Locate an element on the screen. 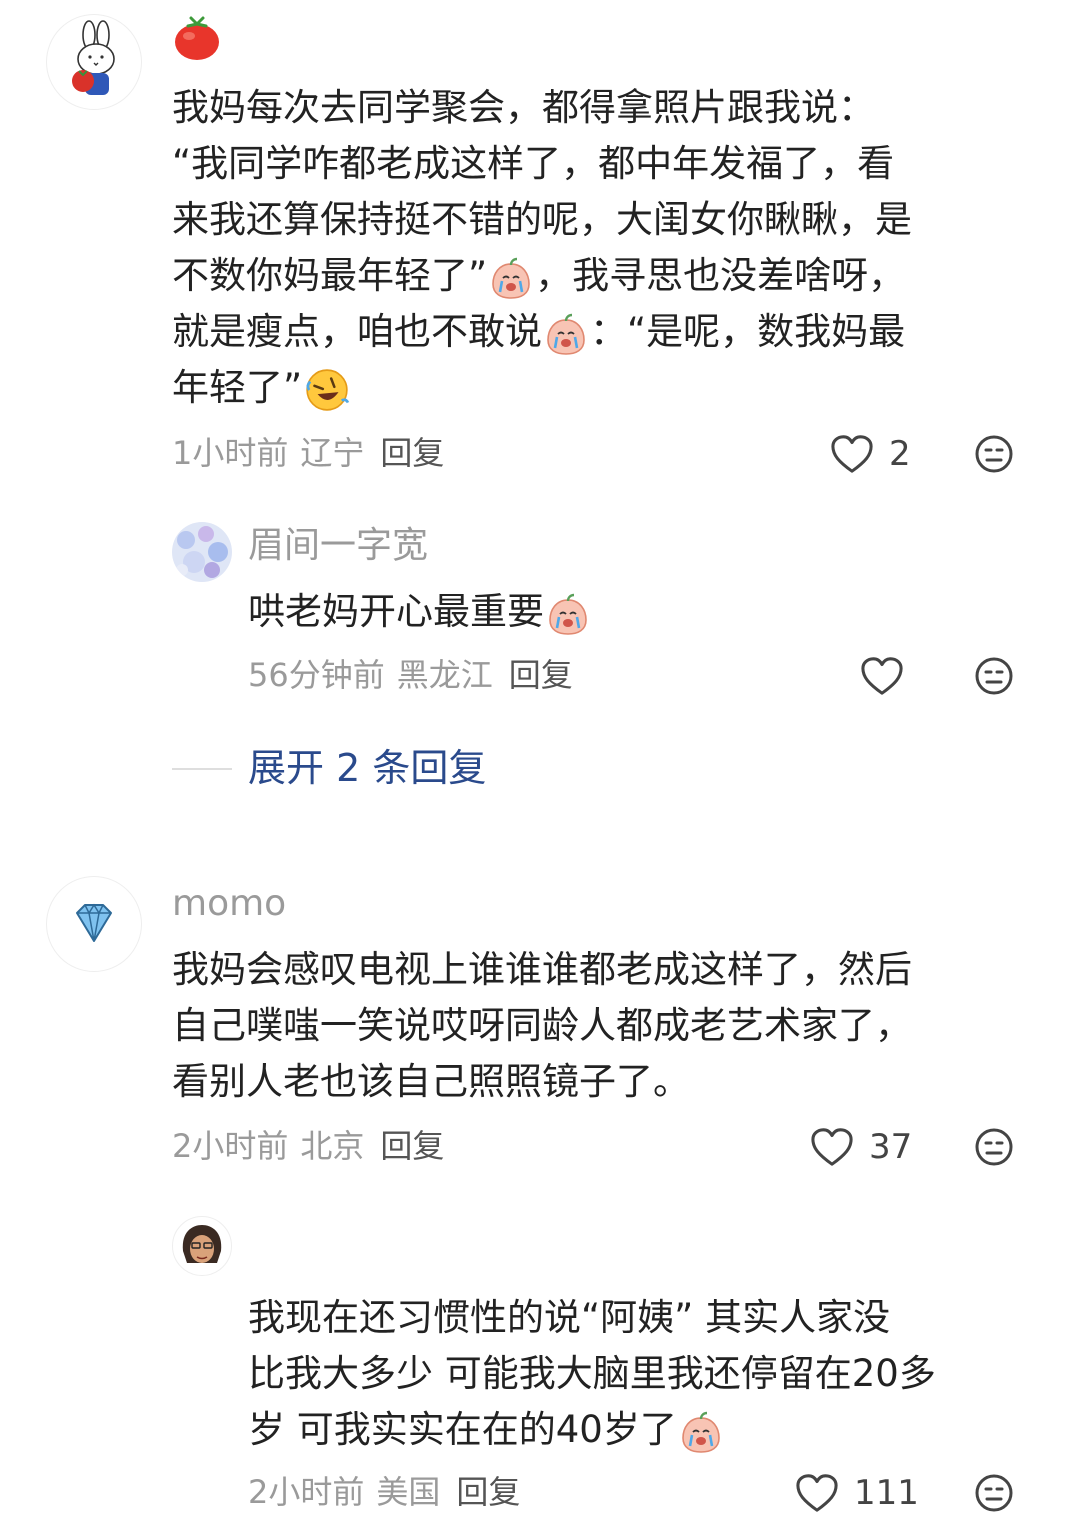 This screenshot has width=1080, height=1524. reply-fragment: 岁 可我实实在在的40岁了 is located at coordinates (462, 1429).